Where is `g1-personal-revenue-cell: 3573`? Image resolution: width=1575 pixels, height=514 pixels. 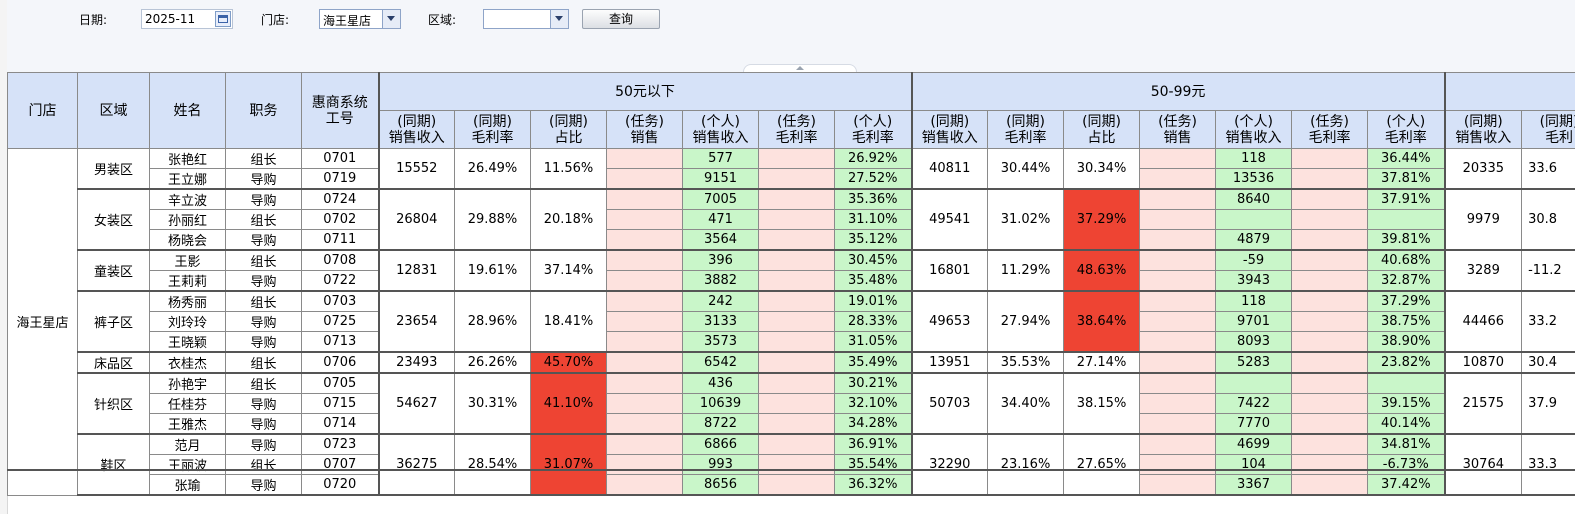
g1-personal-revenue-cell: 3573 is located at coordinates (720, 342).